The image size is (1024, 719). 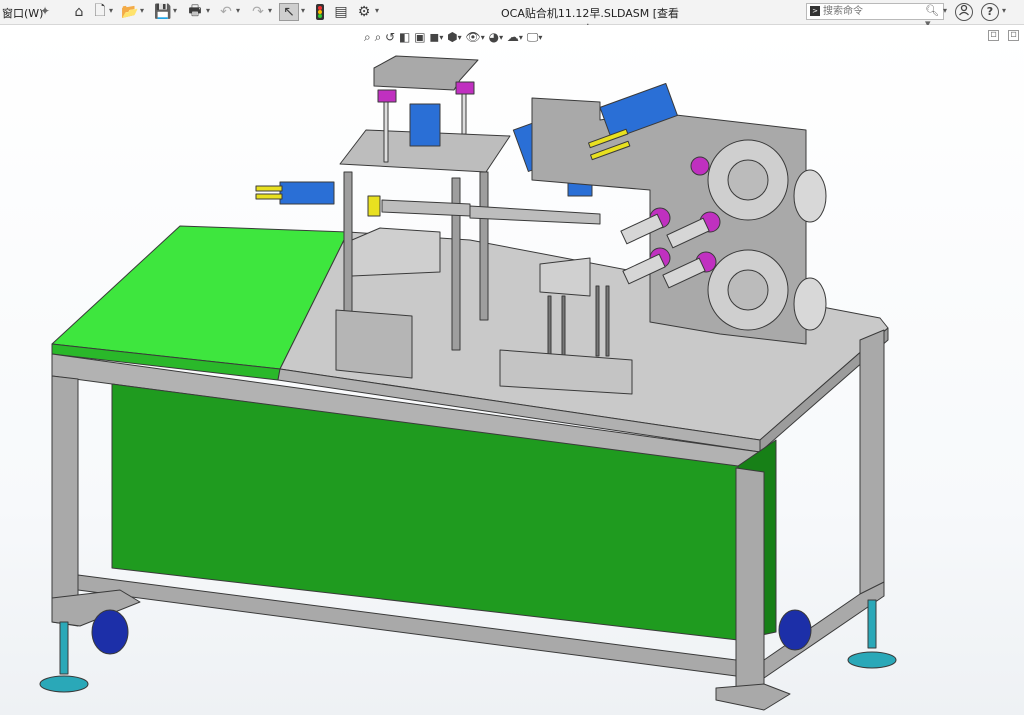 What do you see at coordinates (111, 10) in the screenshot?
I see `new-file-dropdown: ▾` at bounding box center [111, 10].